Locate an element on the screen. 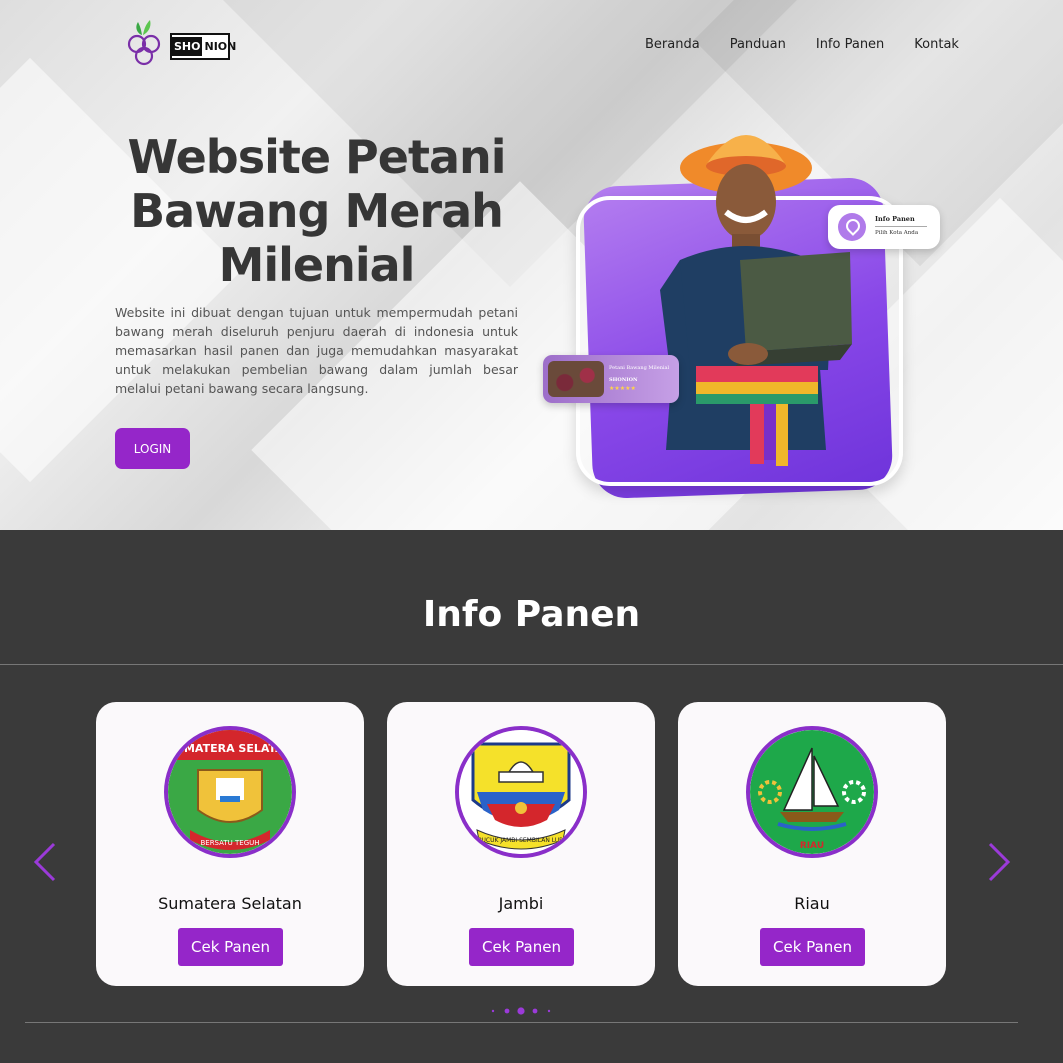 The width and height of the screenshot is (1063, 1063). riau-emblem: RIAU is located at coordinates (812, 792).